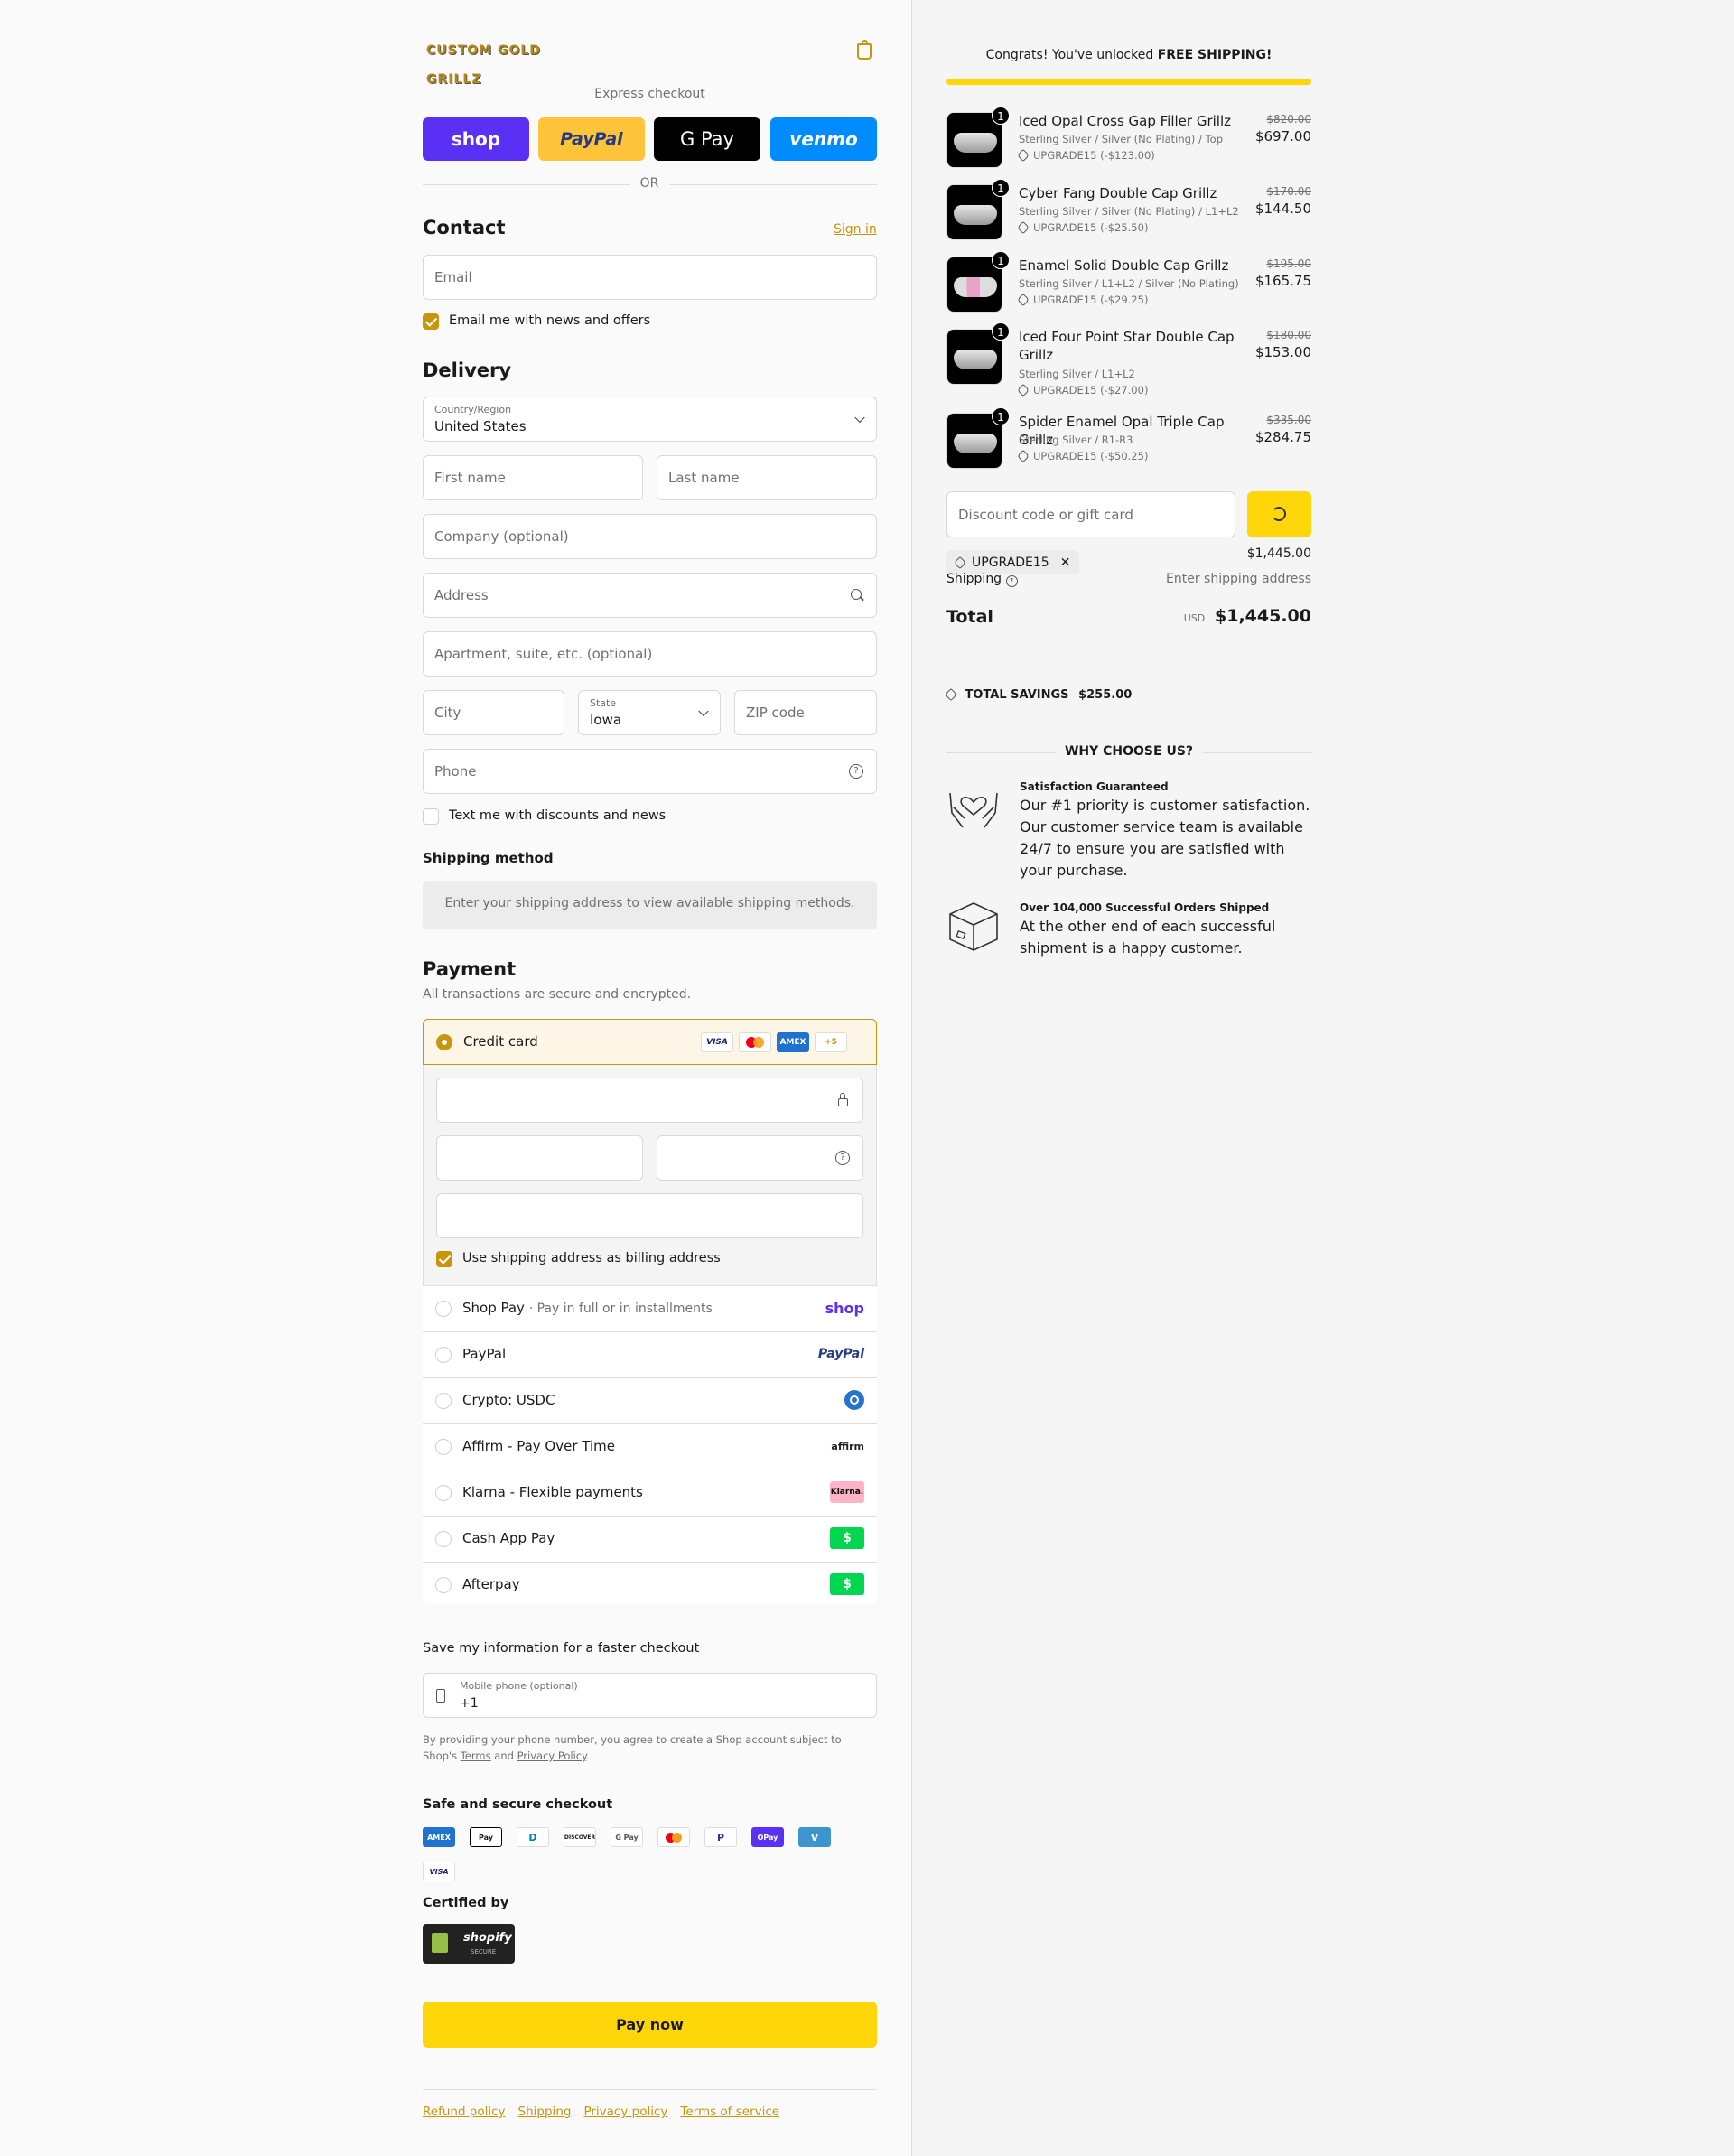  What do you see at coordinates (443, 1401) in the screenshot?
I see `crypto-radio` at bounding box center [443, 1401].